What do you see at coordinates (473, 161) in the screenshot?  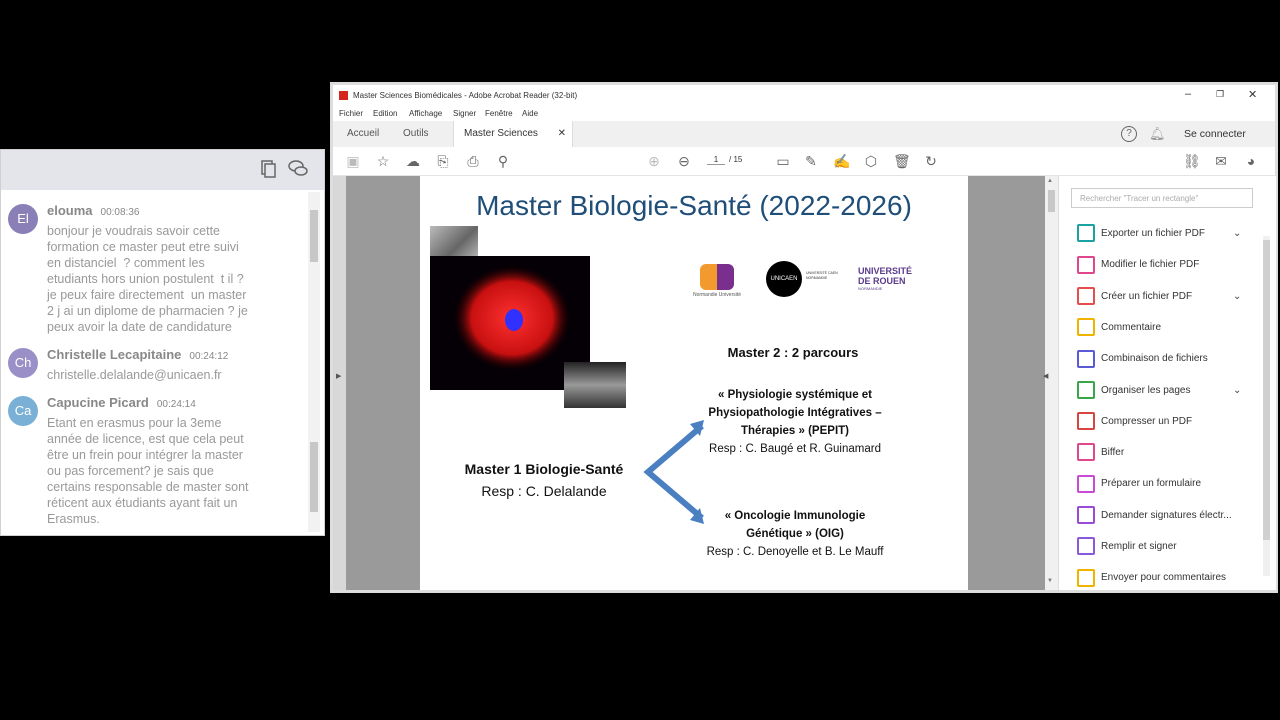 I see `print-icon: ⎙` at bounding box center [473, 161].